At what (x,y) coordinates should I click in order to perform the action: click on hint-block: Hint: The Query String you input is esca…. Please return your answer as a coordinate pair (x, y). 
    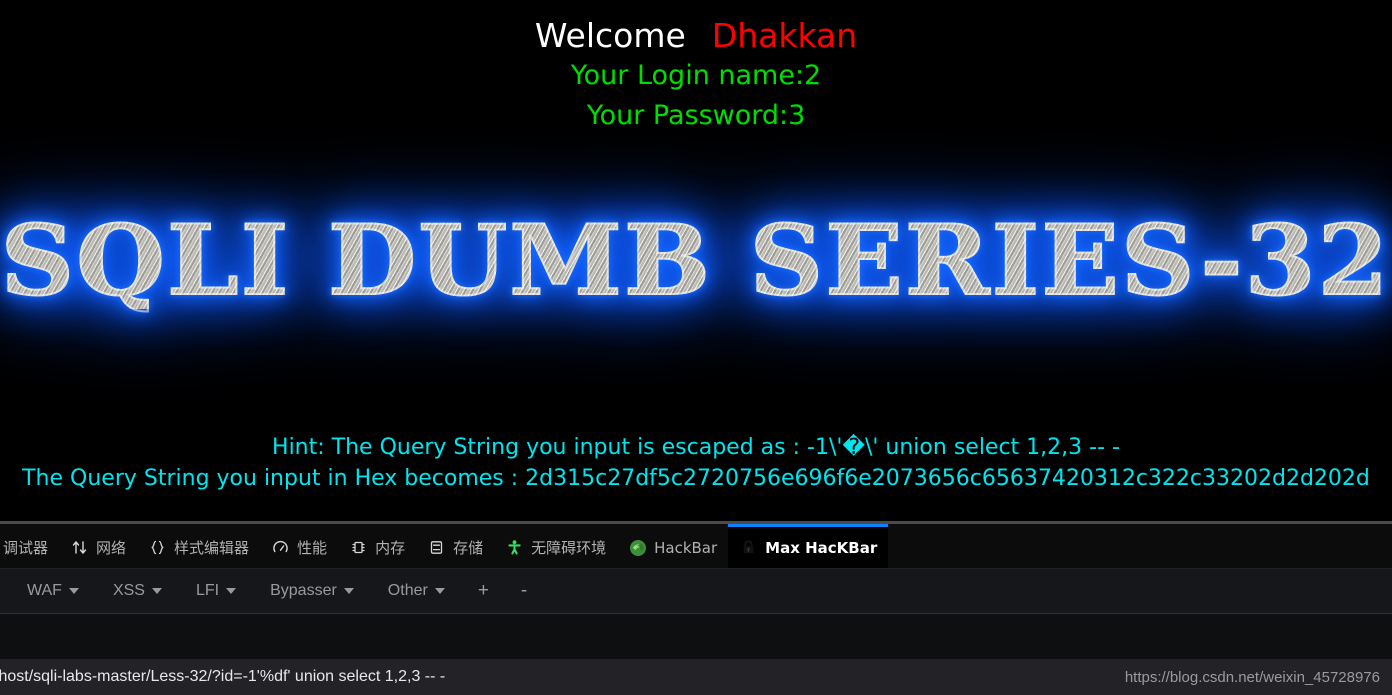
    Looking at the image, I should click on (696, 463).